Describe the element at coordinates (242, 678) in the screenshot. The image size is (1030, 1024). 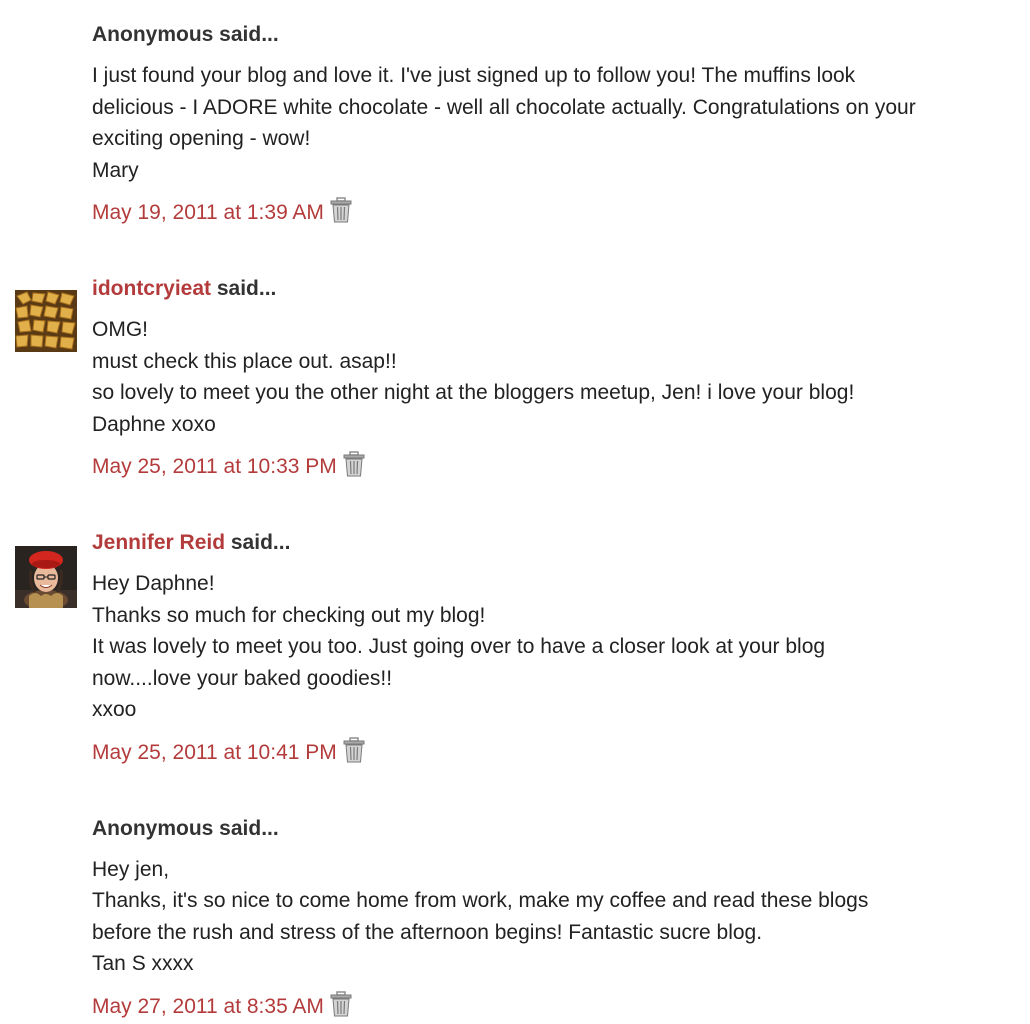
I see `comment-text-line: now....love your baked goodies!!` at that location.